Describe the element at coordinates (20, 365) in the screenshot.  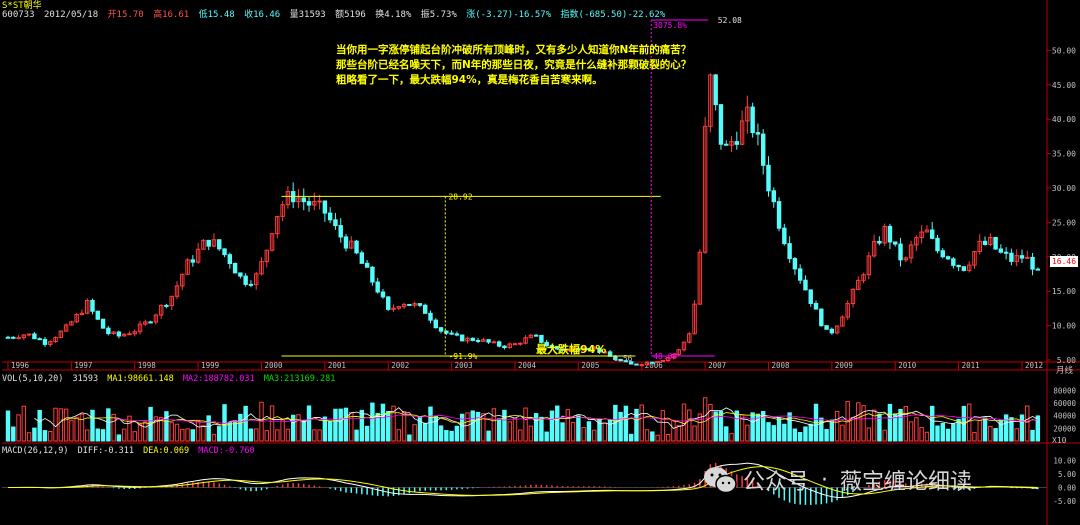
I see `year-label: 1996` at that location.